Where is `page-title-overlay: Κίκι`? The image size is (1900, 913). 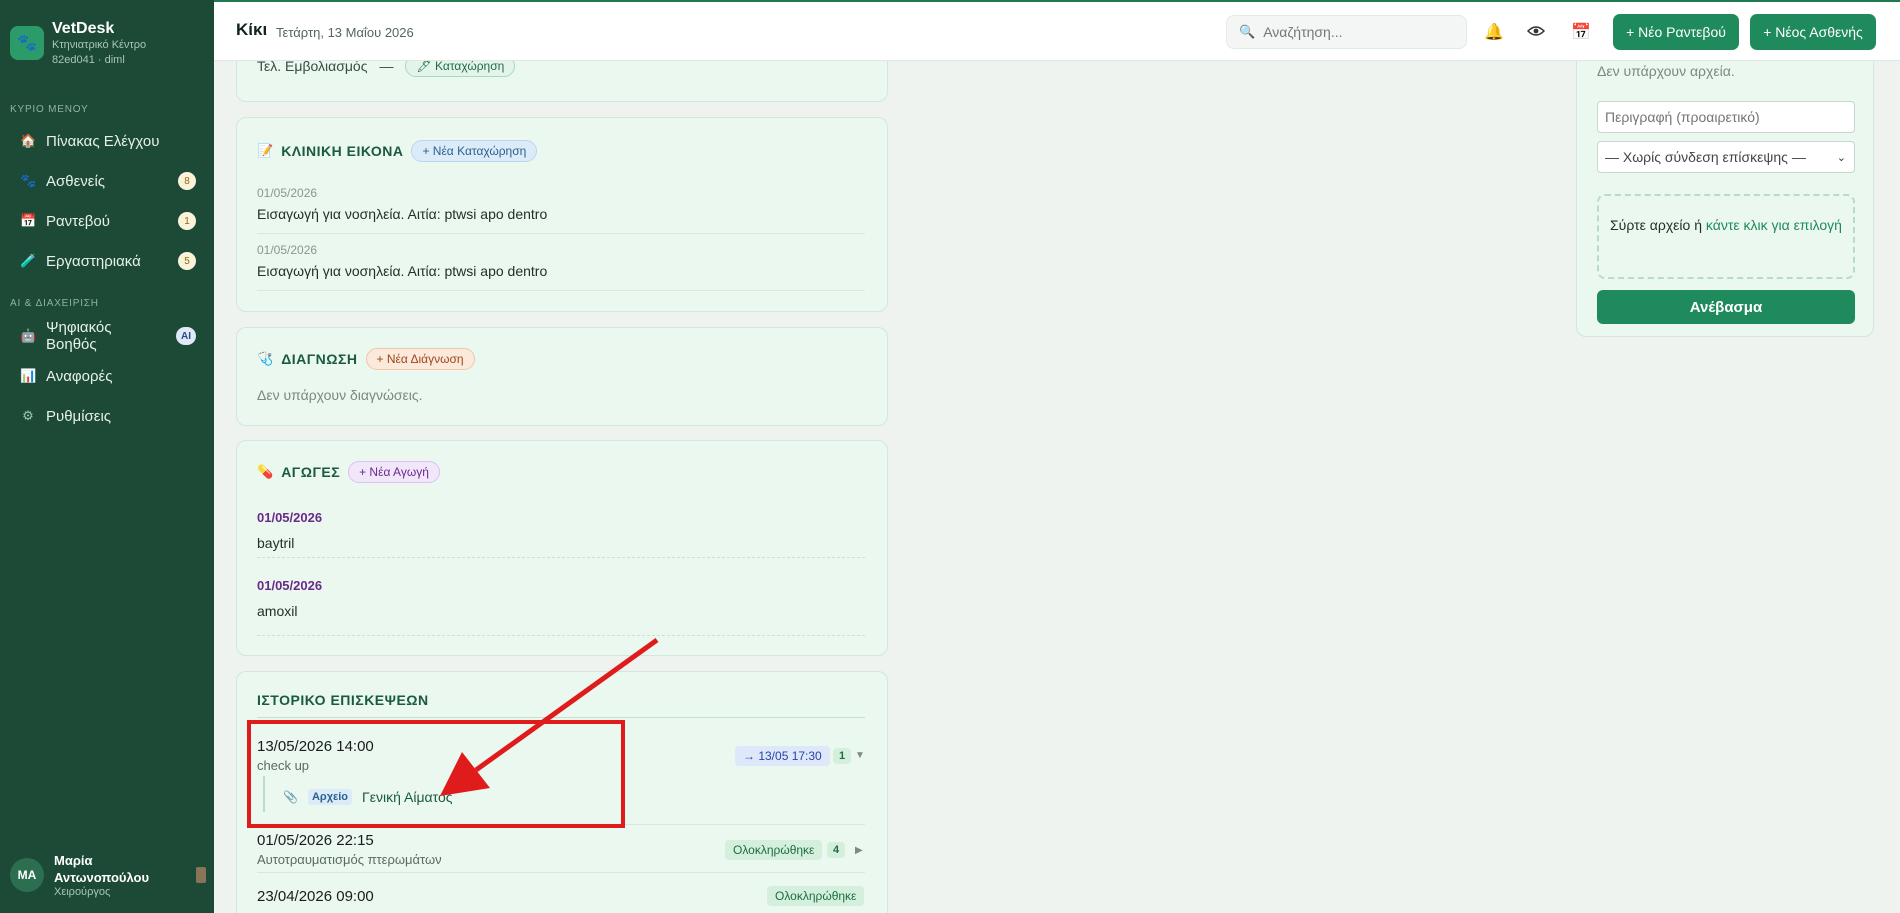 page-title-overlay: Κίκι is located at coordinates (252, 29).